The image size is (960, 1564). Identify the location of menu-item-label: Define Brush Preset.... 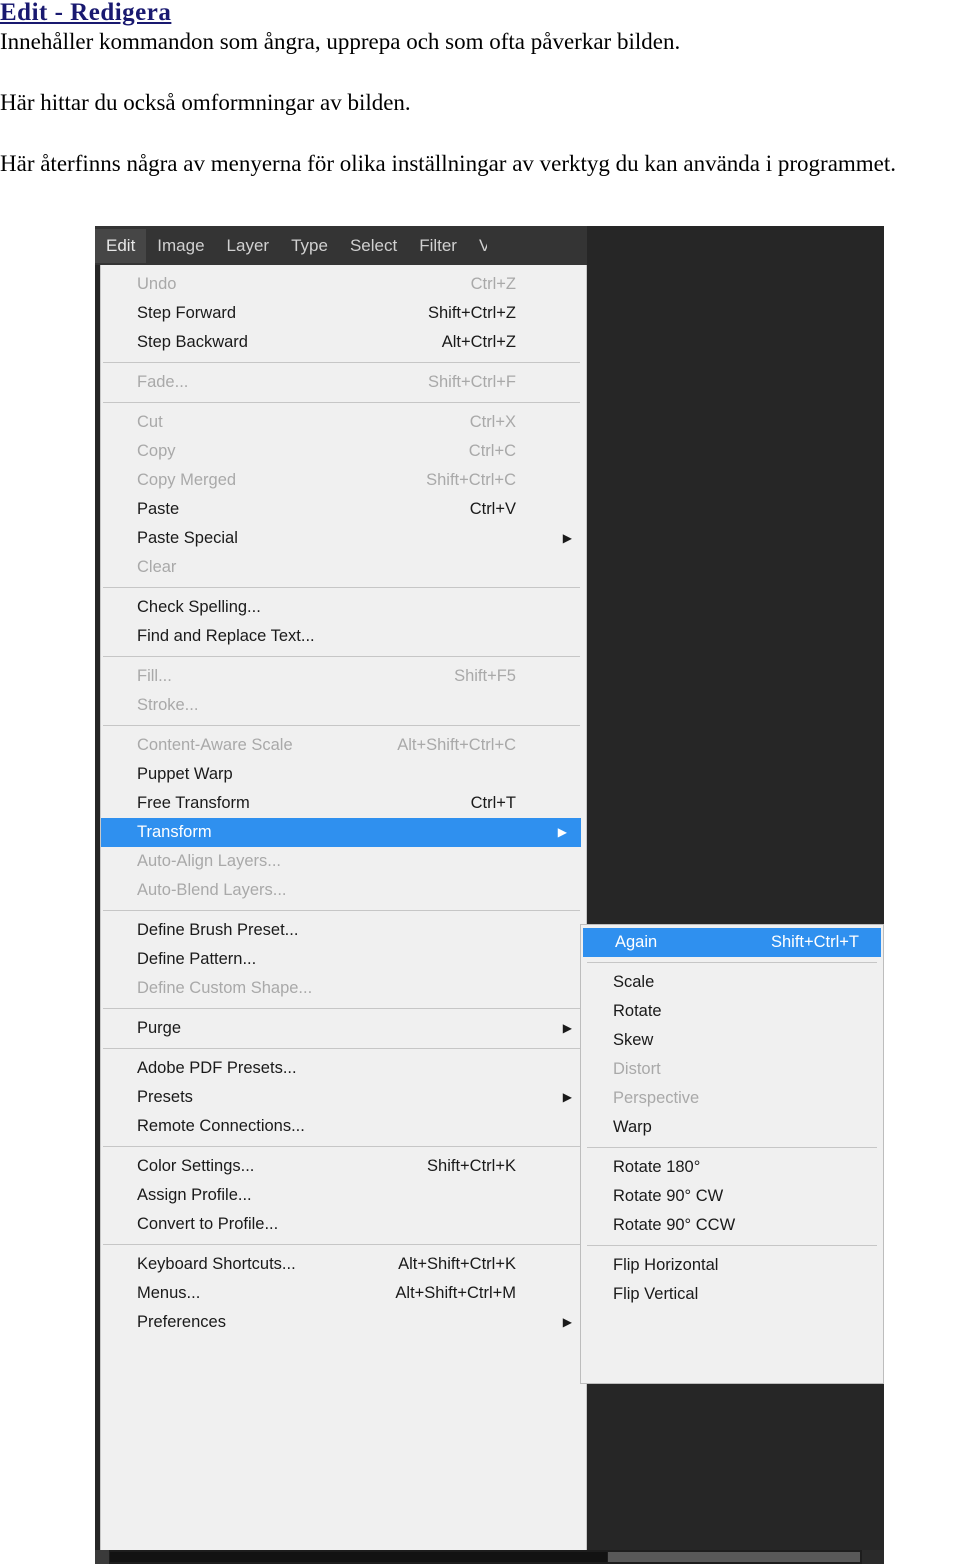
(218, 930).